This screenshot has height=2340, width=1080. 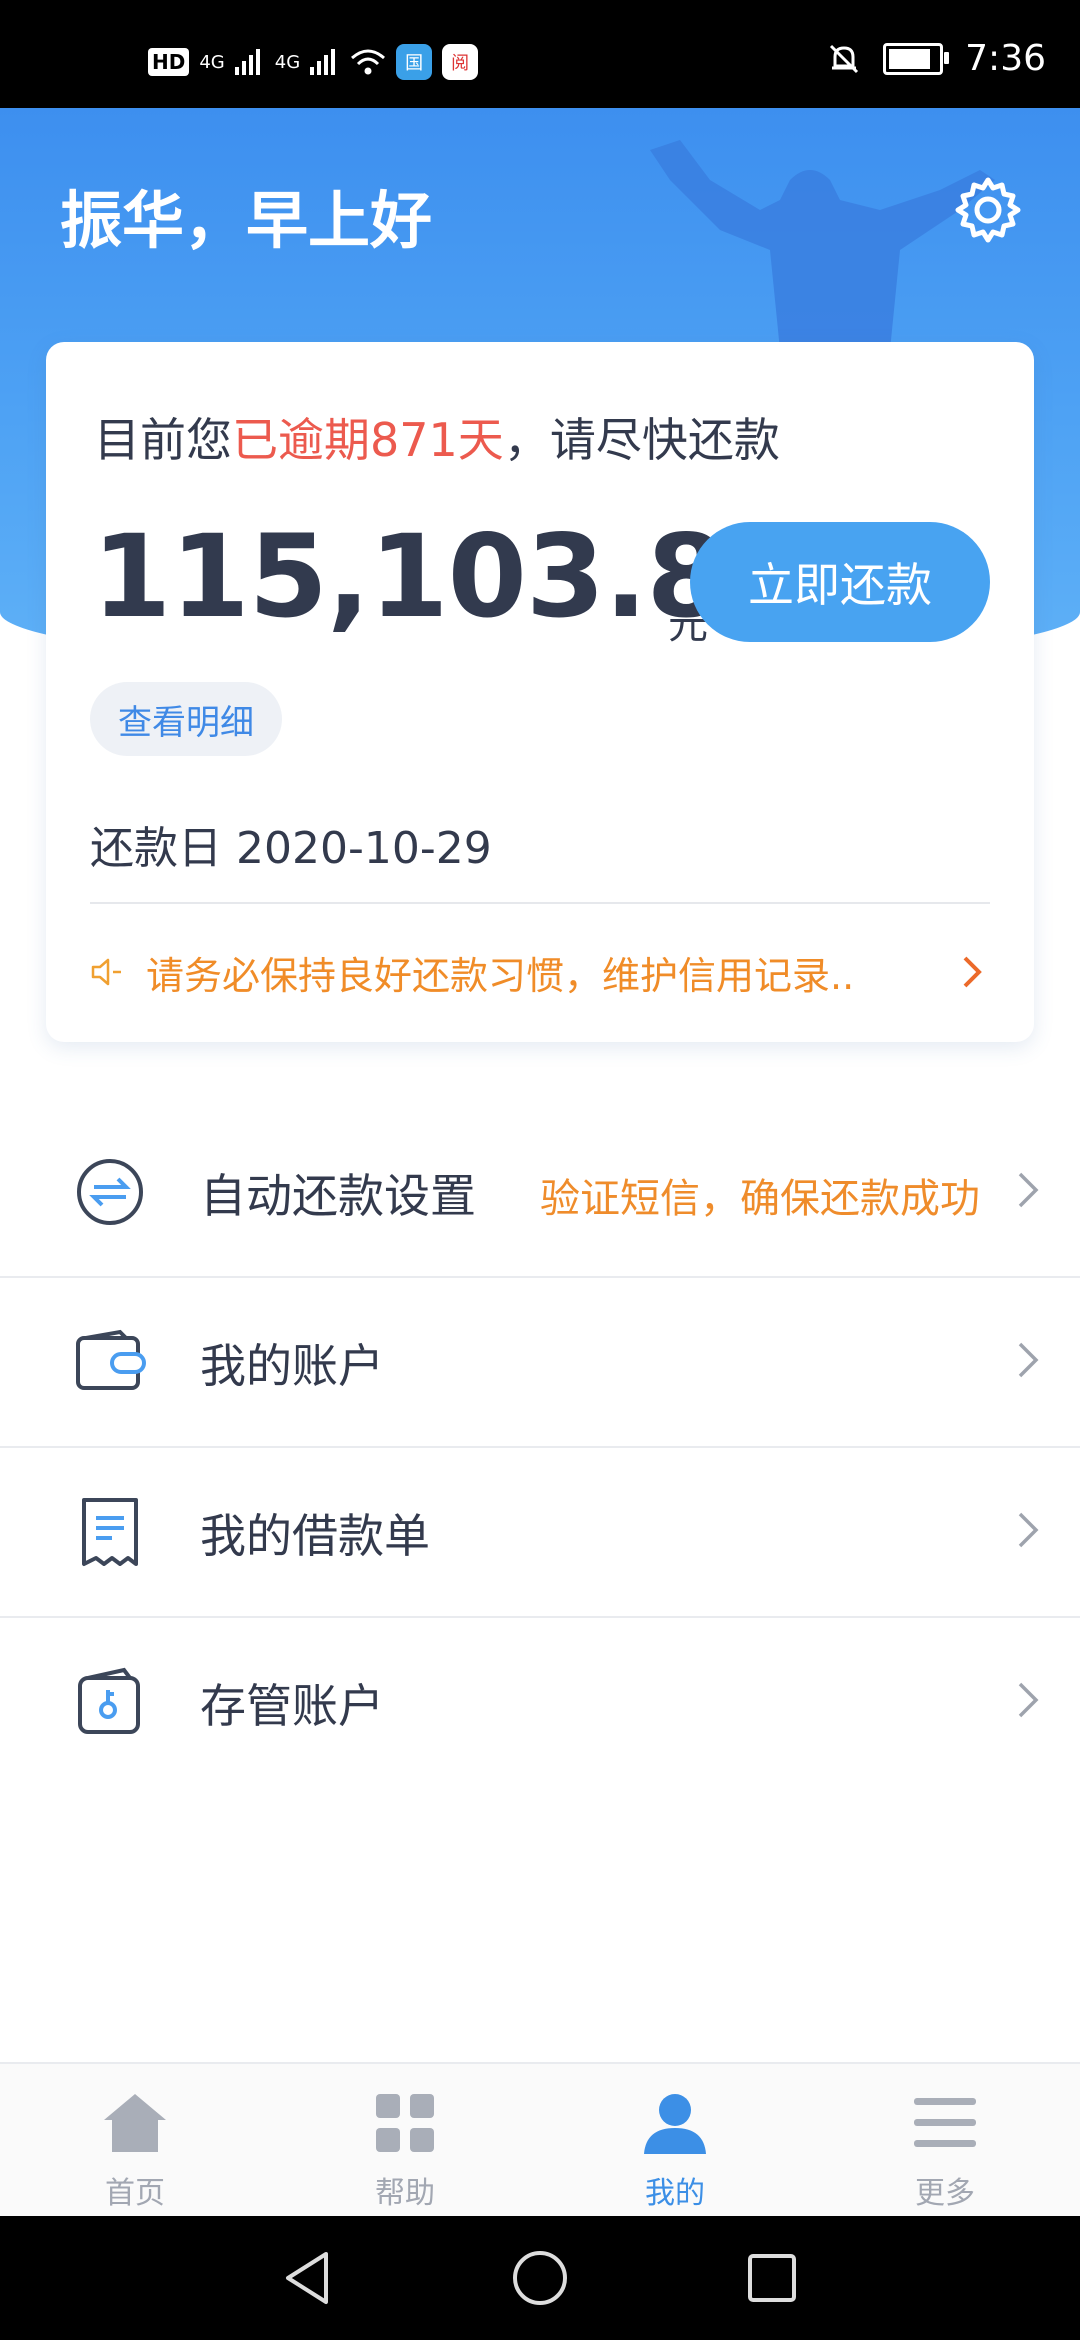 I want to click on divider, so click(x=540, y=903).